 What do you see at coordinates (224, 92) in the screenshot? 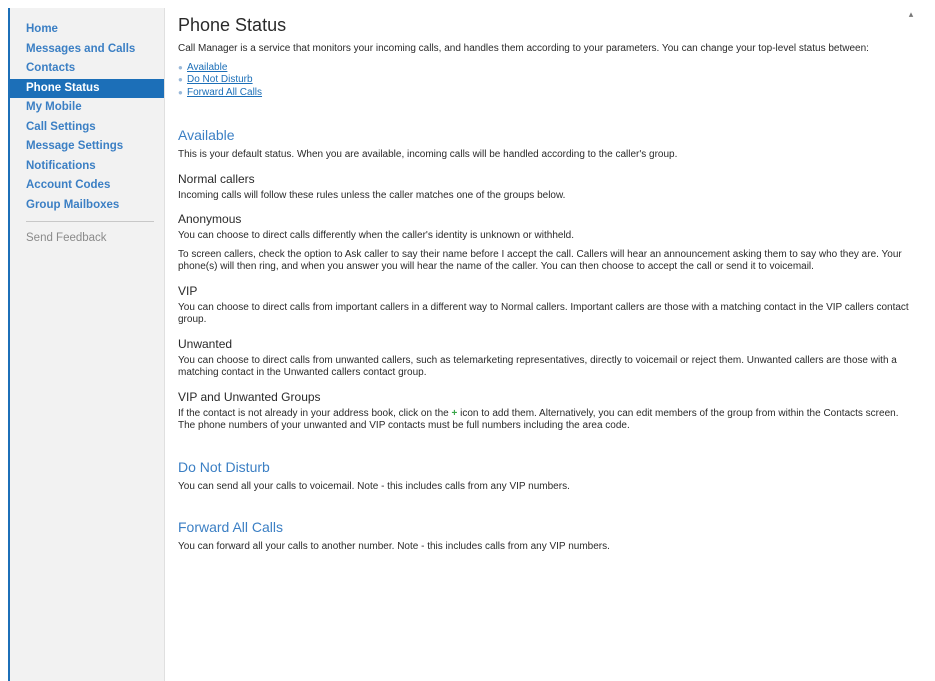
I see `forward-all-calls-link: Forward All Calls` at bounding box center [224, 92].